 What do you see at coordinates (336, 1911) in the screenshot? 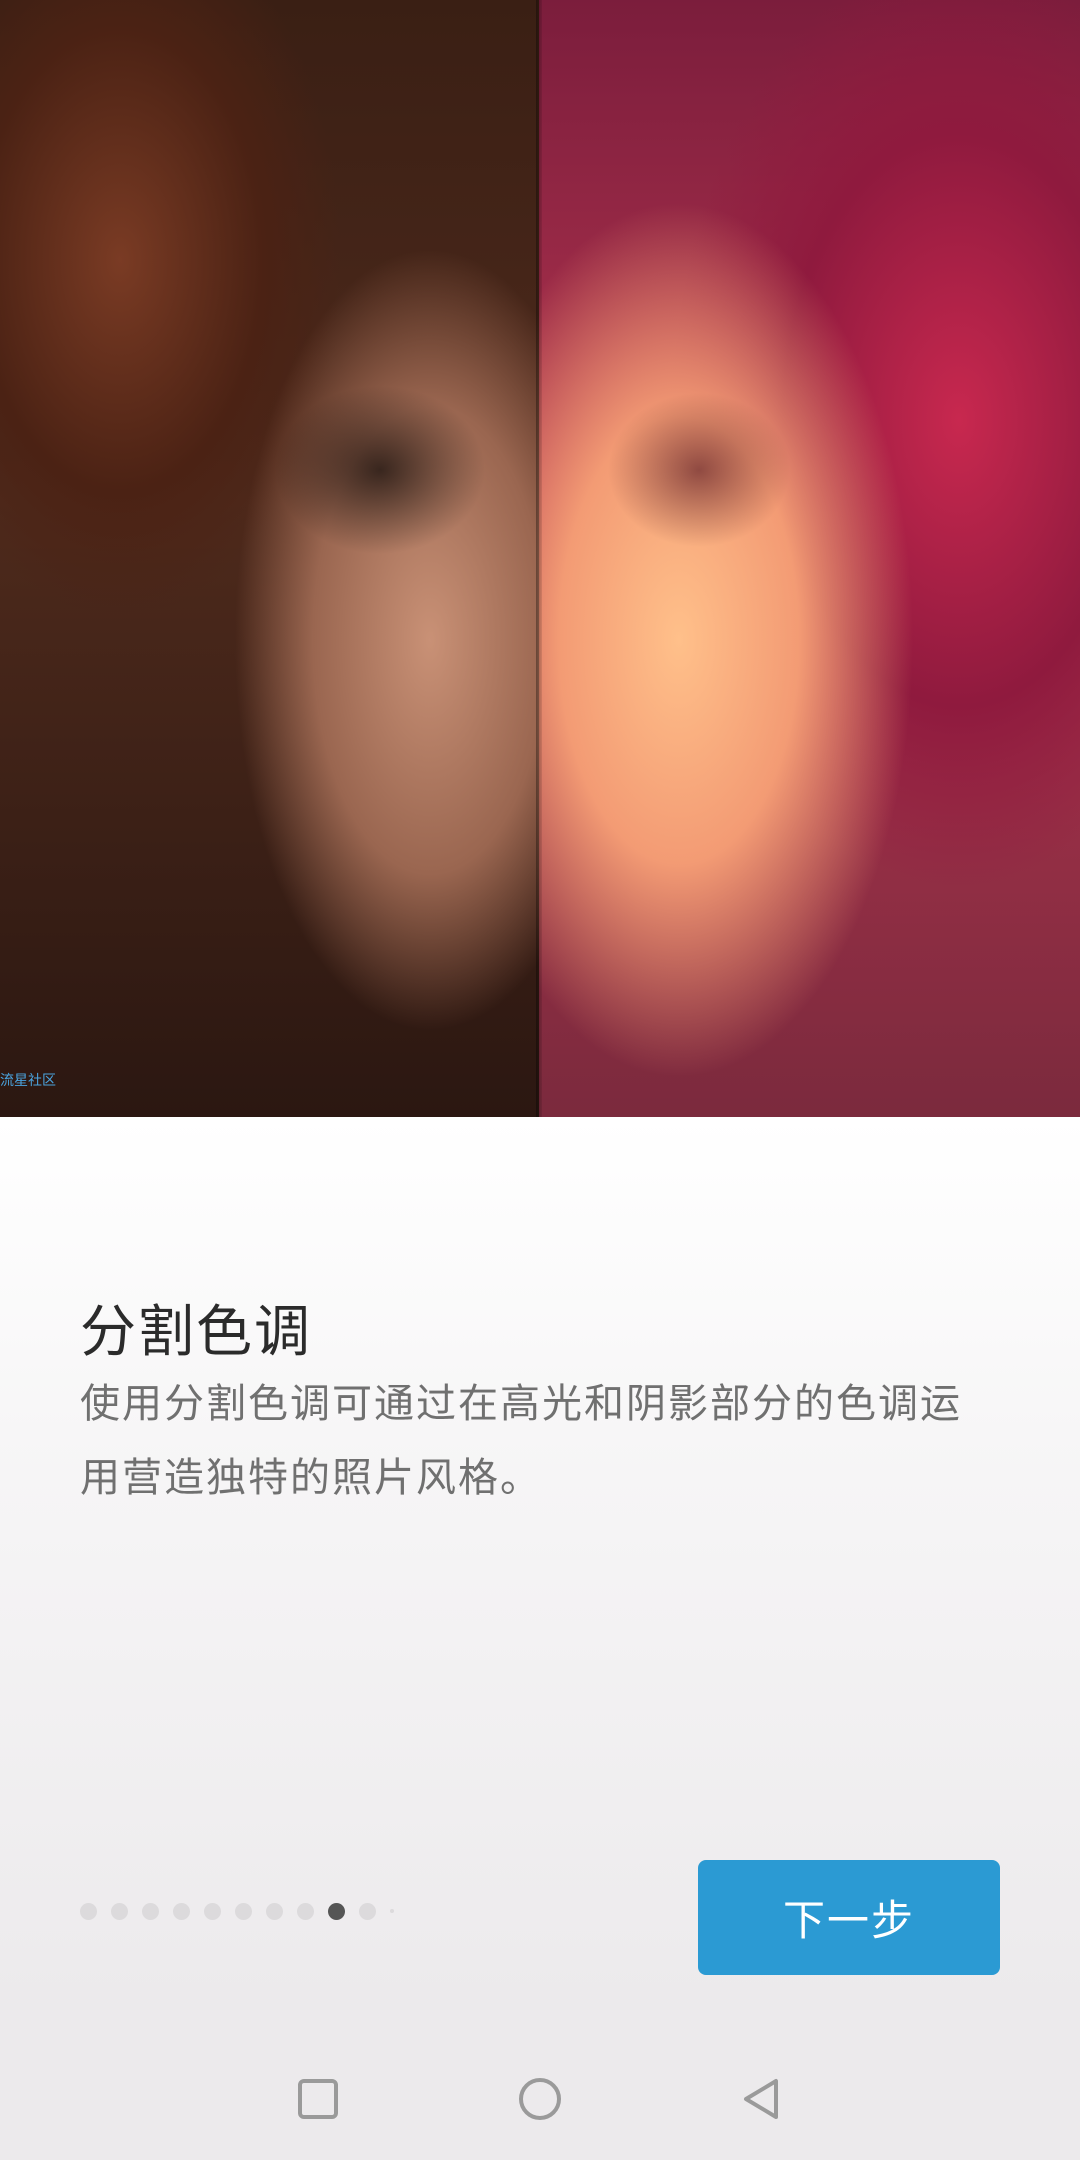
I see `page-dot-active` at bounding box center [336, 1911].